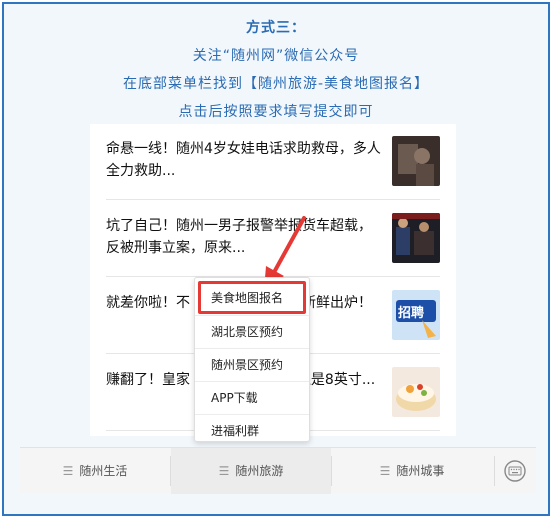  I want to click on tab-label: 随州旅游, so click(259, 471).